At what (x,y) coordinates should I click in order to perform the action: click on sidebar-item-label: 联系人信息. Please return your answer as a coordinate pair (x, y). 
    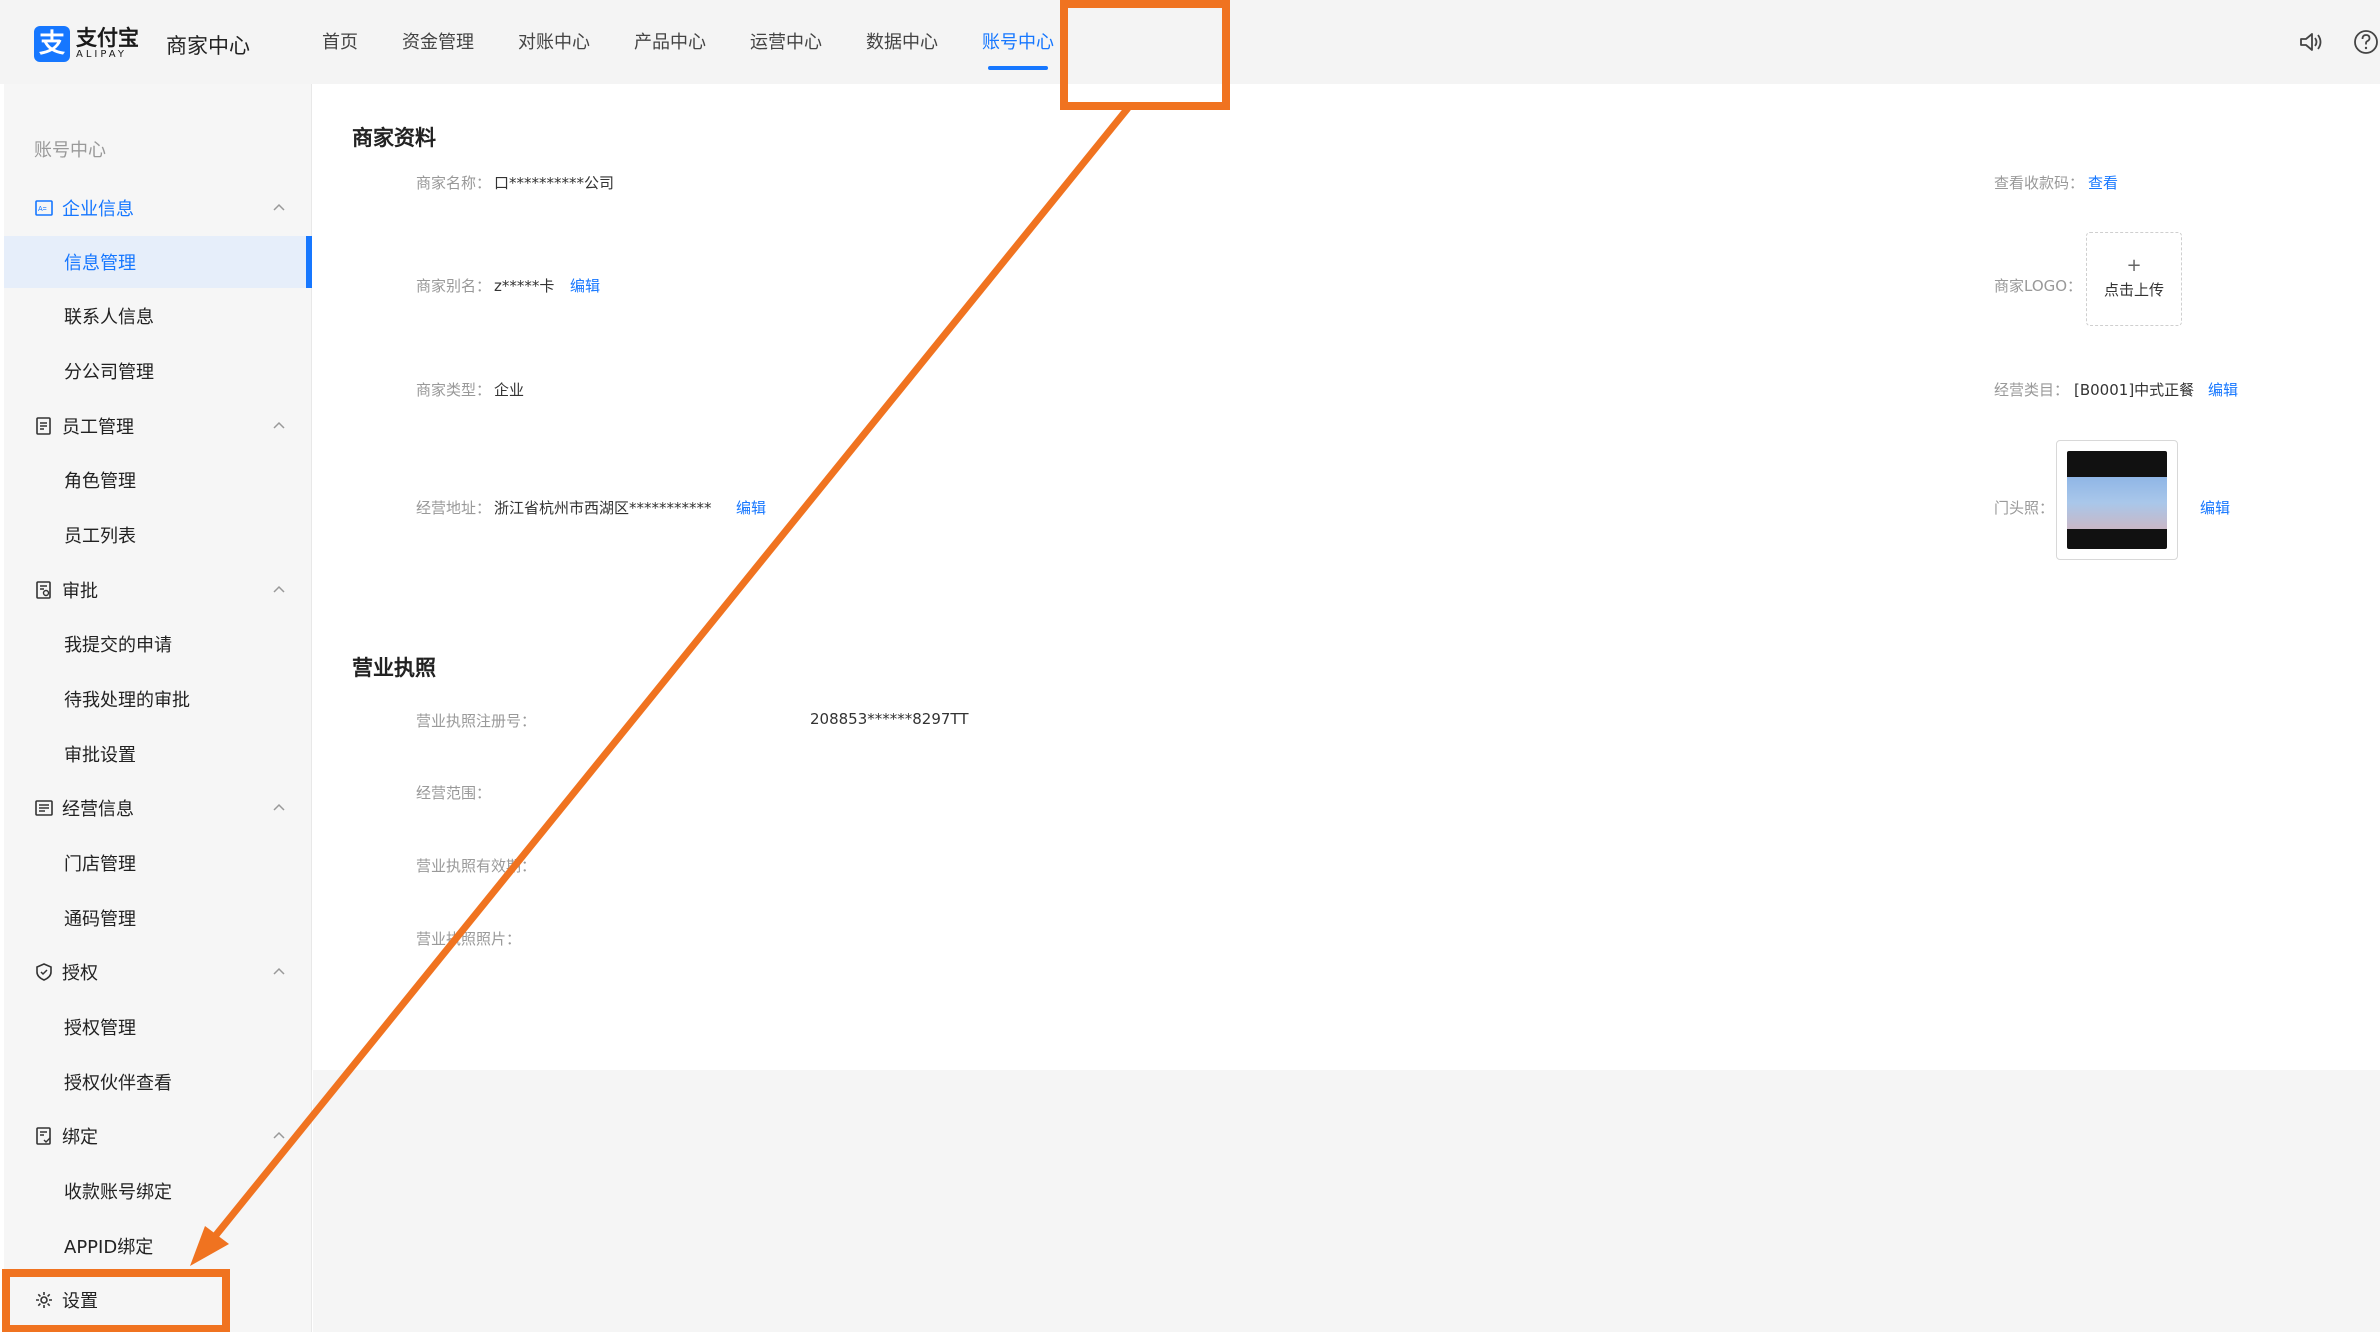
    Looking at the image, I should click on (109, 317).